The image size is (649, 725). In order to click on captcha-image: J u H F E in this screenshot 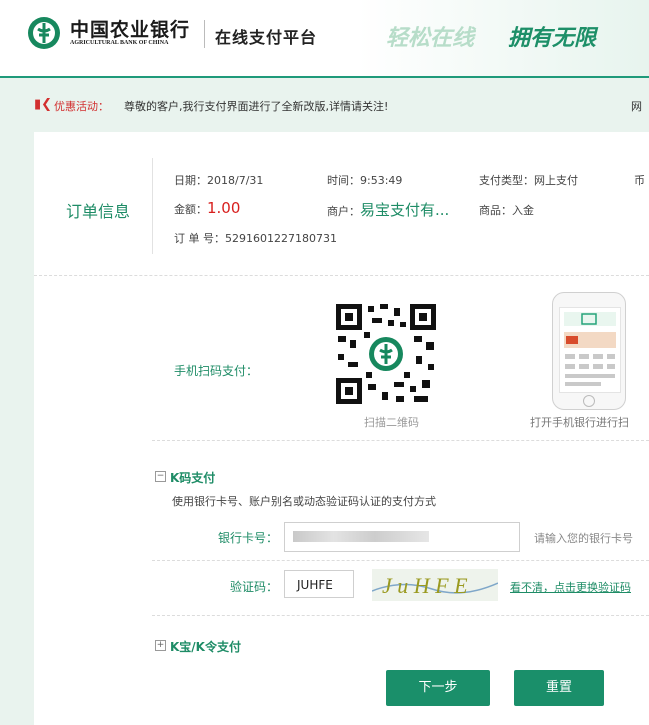, I will do `click(435, 585)`.